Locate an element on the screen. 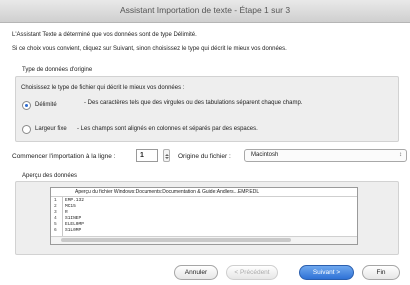 The height and width of the screenshot is (285, 410). file-origin-label: Origine du fichier : is located at coordinates (204, 156).